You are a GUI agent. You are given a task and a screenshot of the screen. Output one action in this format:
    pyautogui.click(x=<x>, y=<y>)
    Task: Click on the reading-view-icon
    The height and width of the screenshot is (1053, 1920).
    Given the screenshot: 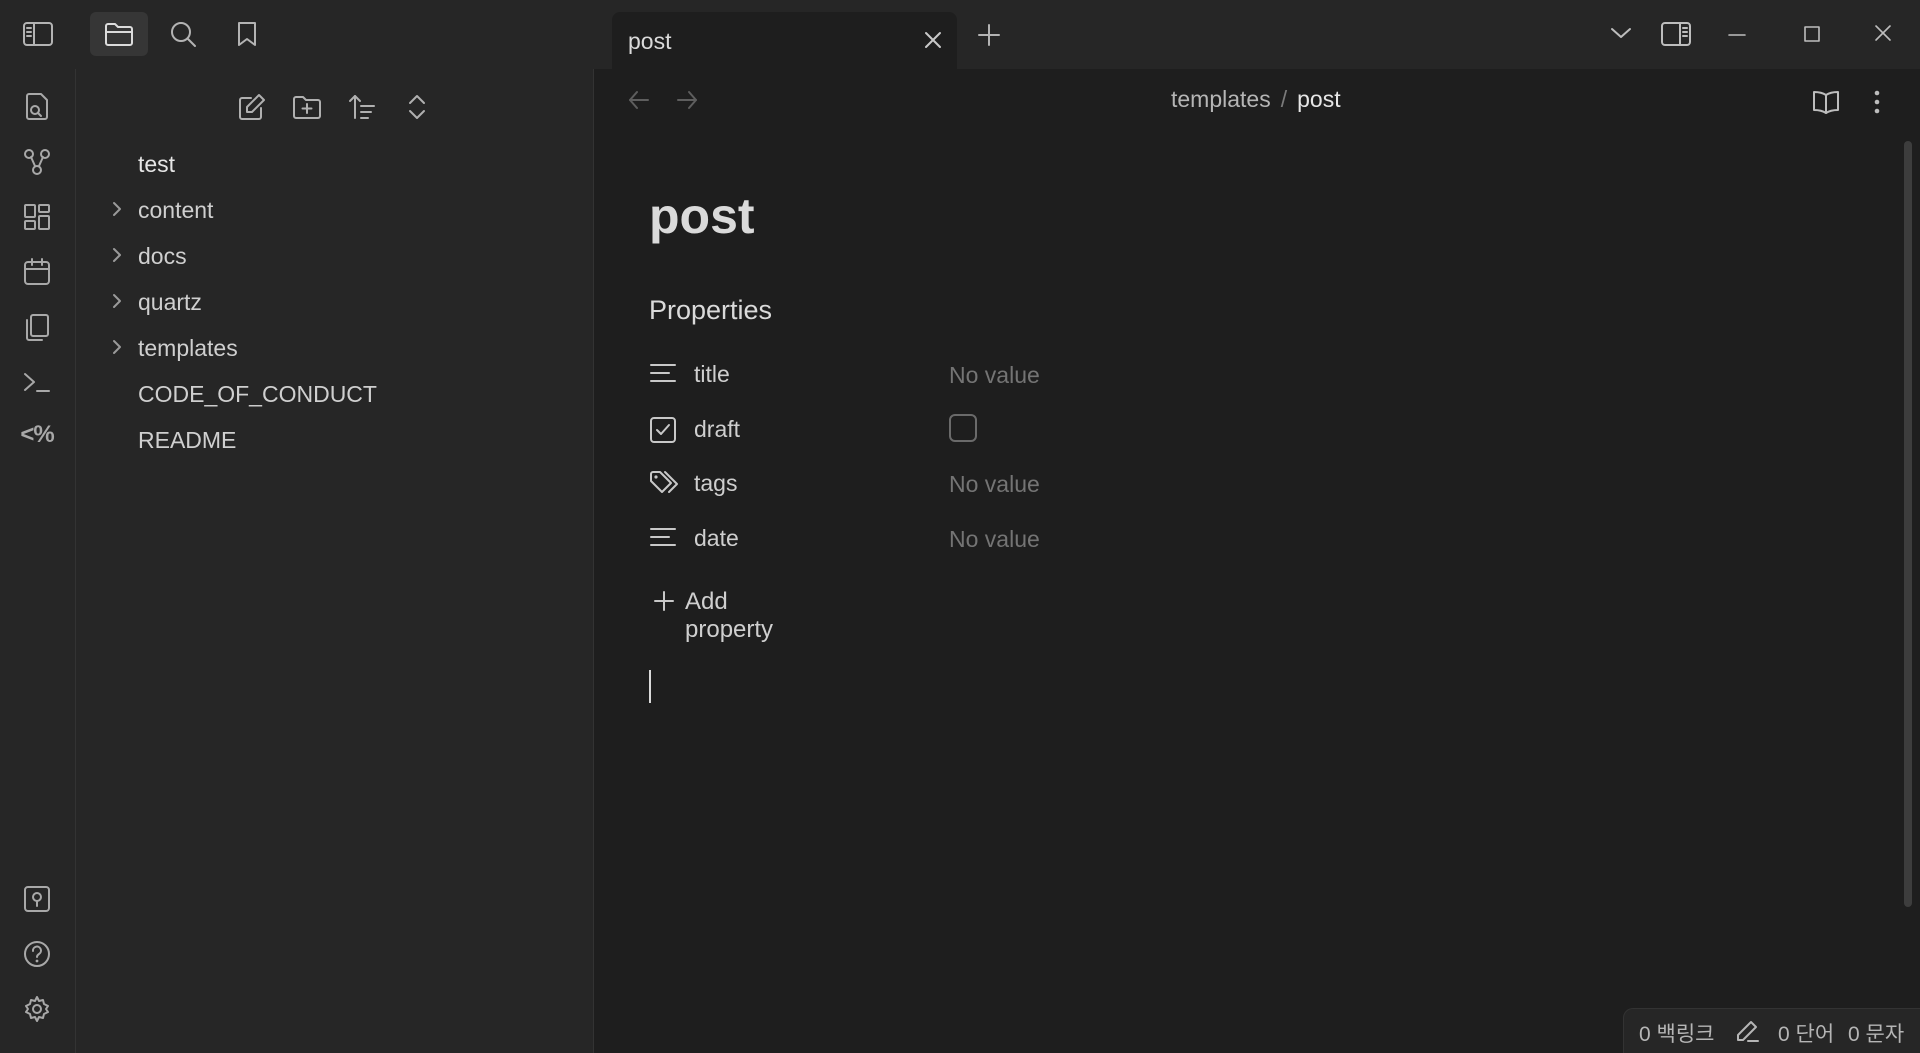 What is the action you would take?
    pyautogui.click(x=1826, y=102)
    